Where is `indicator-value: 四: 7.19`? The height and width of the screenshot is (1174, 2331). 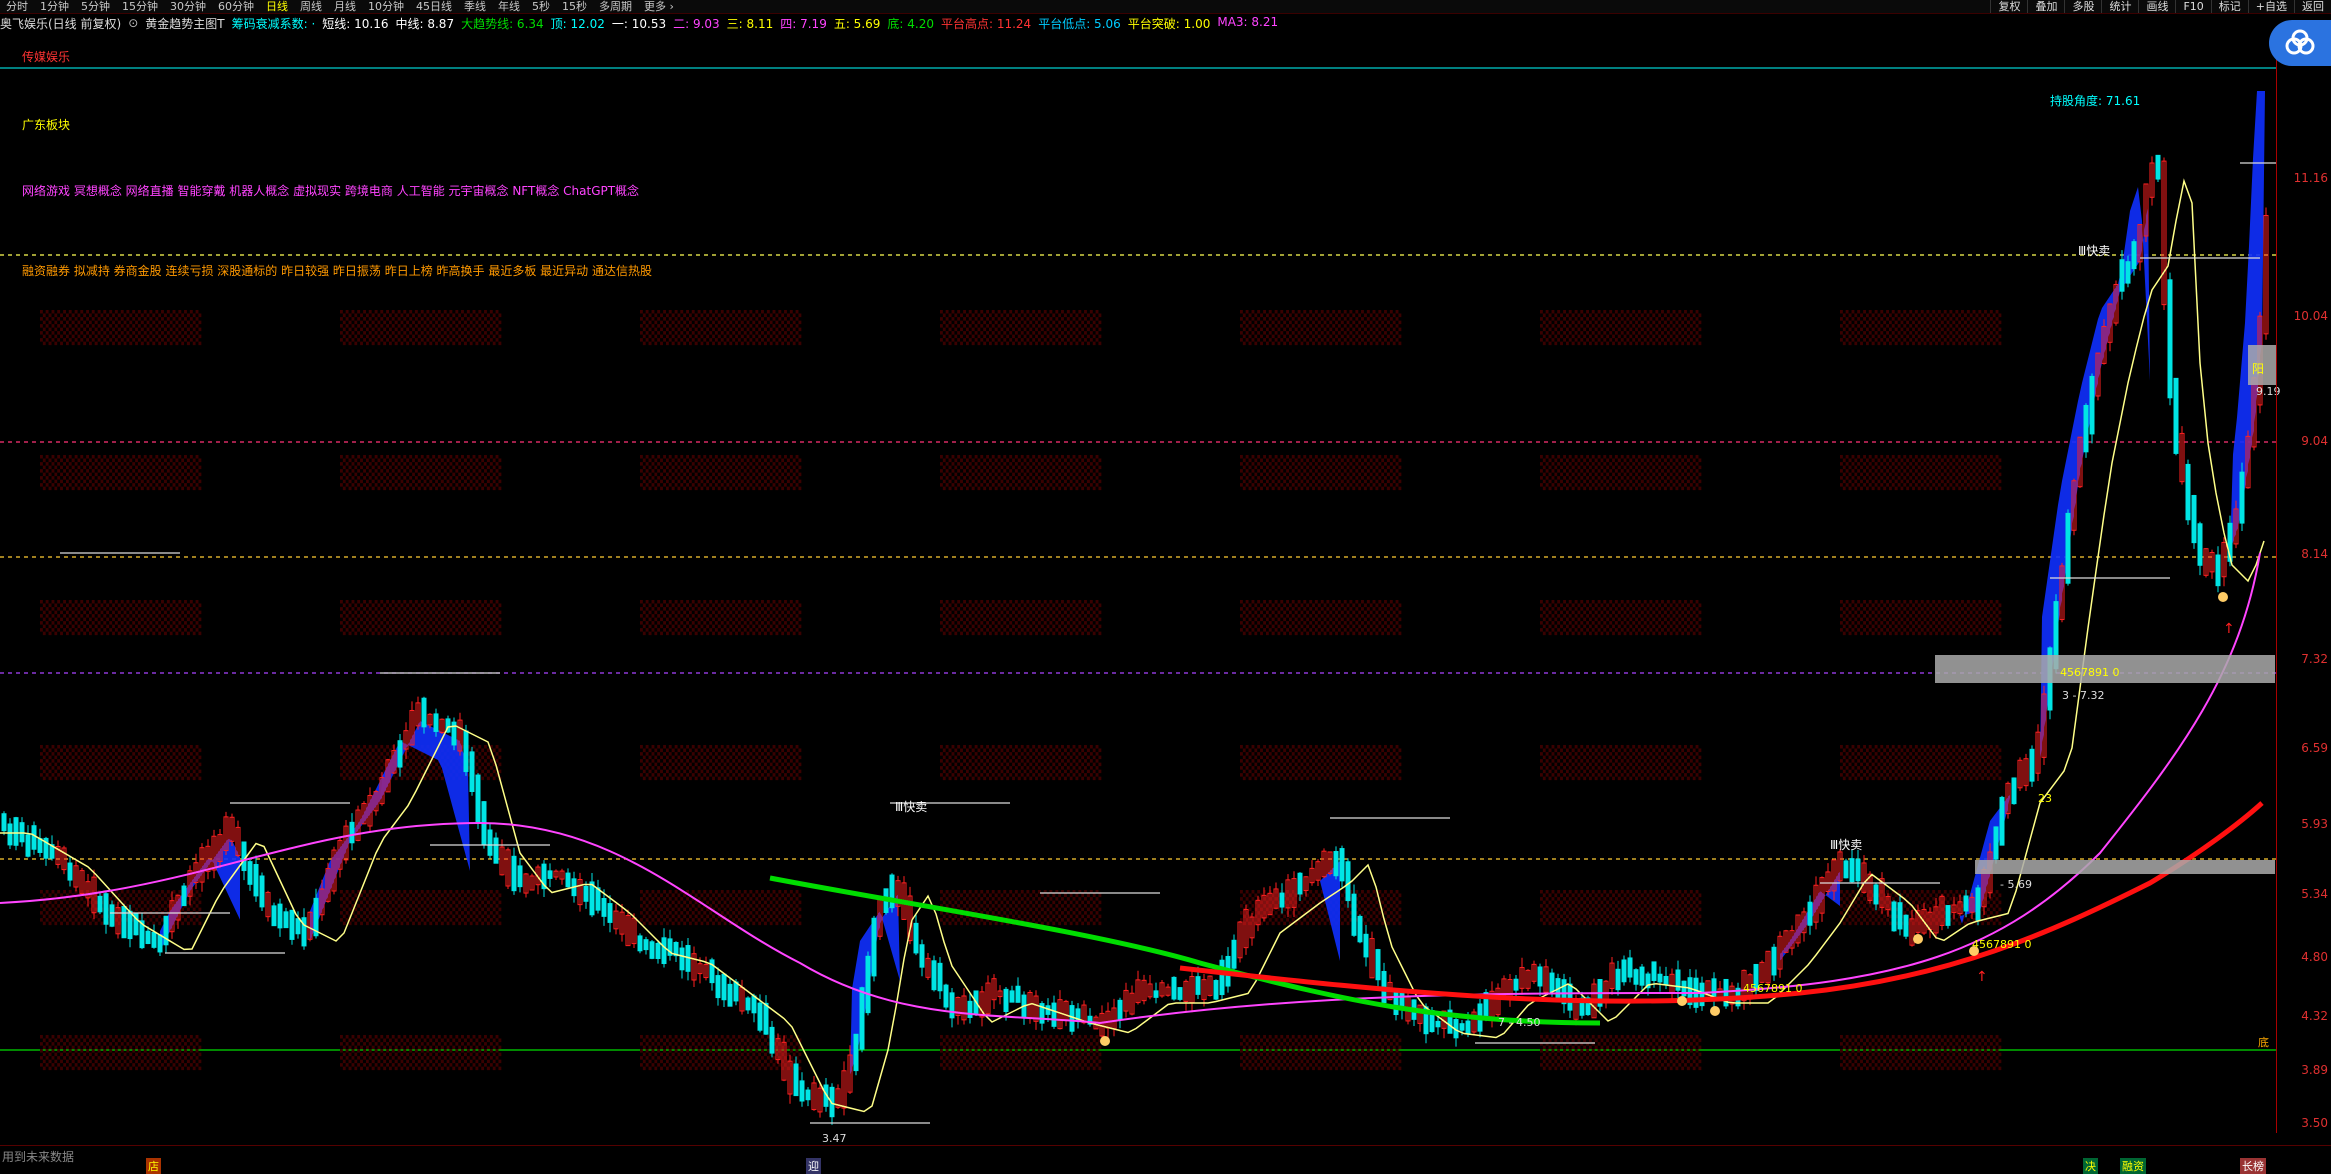 indicator-value: 四: 7.19 is located at coordinates (803, 23).